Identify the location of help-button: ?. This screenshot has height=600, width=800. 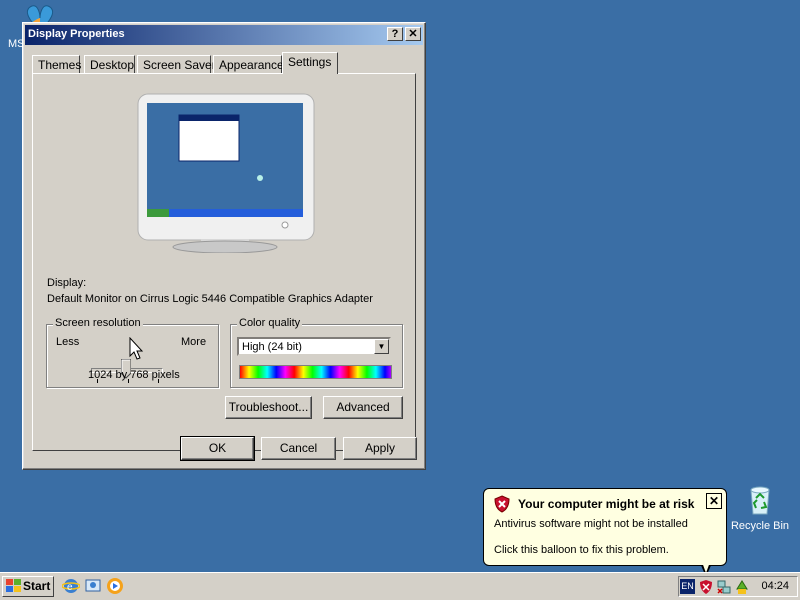
(395, 34).